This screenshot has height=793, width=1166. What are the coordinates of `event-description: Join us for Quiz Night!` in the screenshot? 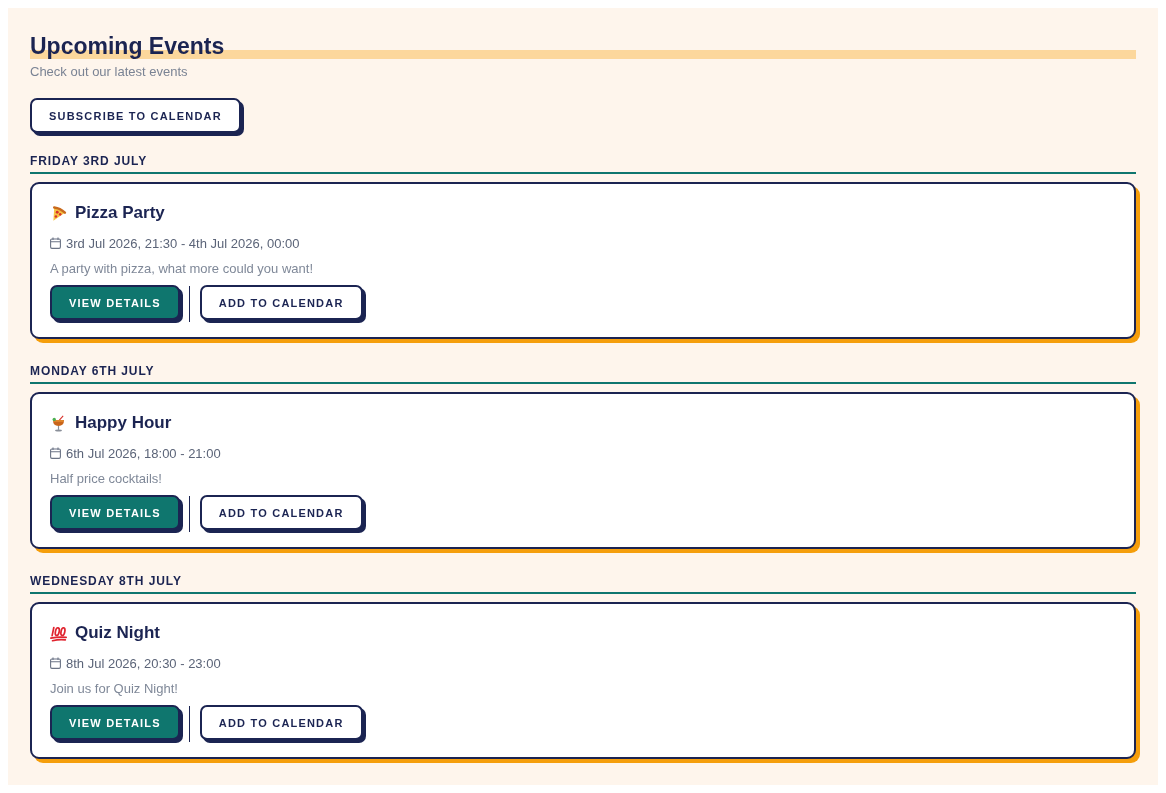 It's located at (114, 689).